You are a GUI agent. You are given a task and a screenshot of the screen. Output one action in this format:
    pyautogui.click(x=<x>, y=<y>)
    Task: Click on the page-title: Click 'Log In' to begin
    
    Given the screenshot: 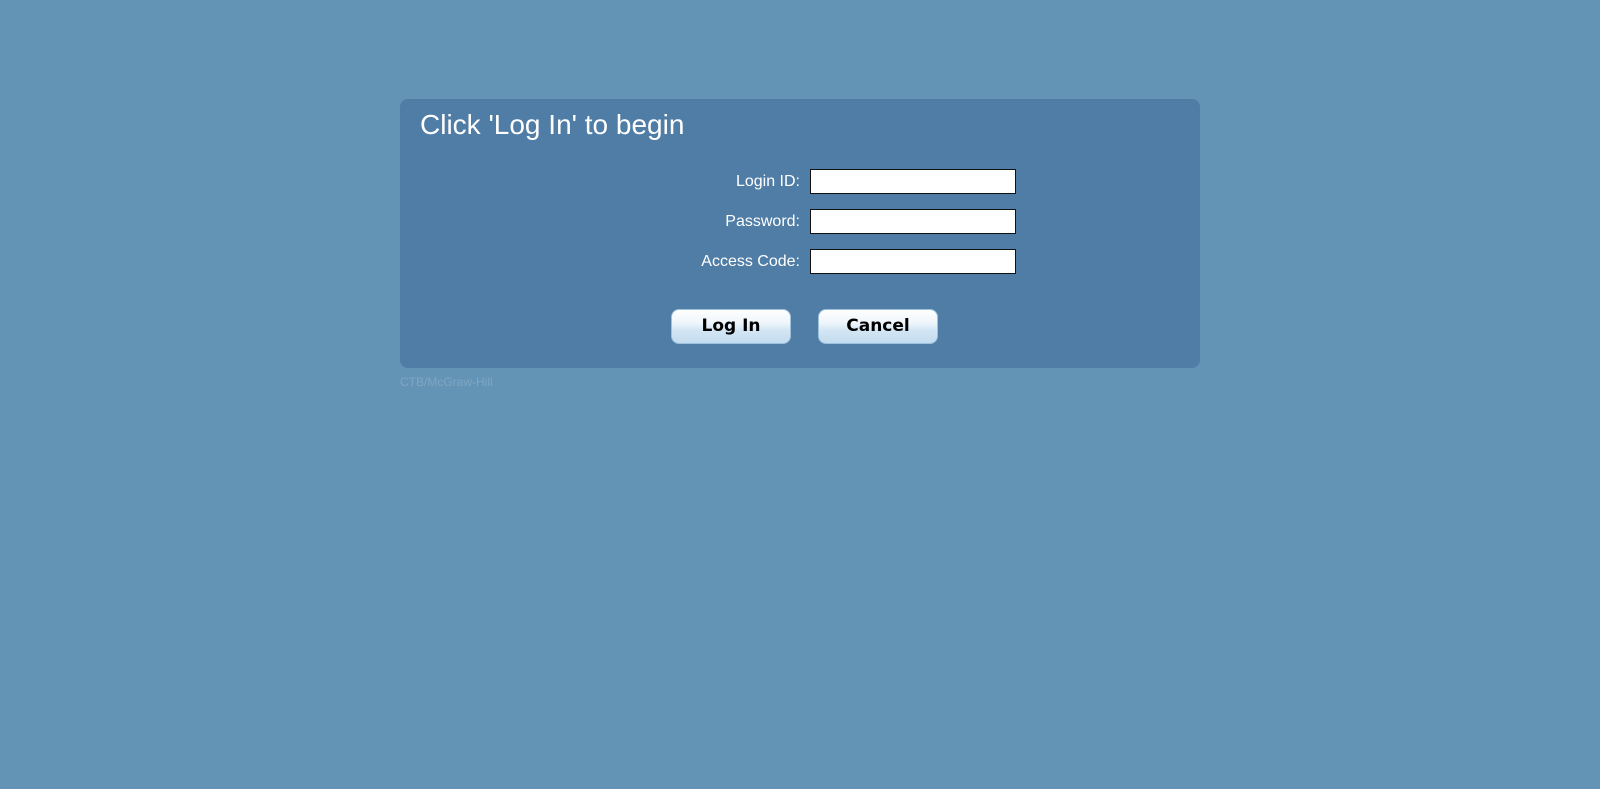 What is the action you would take?
    pyautogui.click(x=552, y=124)
    